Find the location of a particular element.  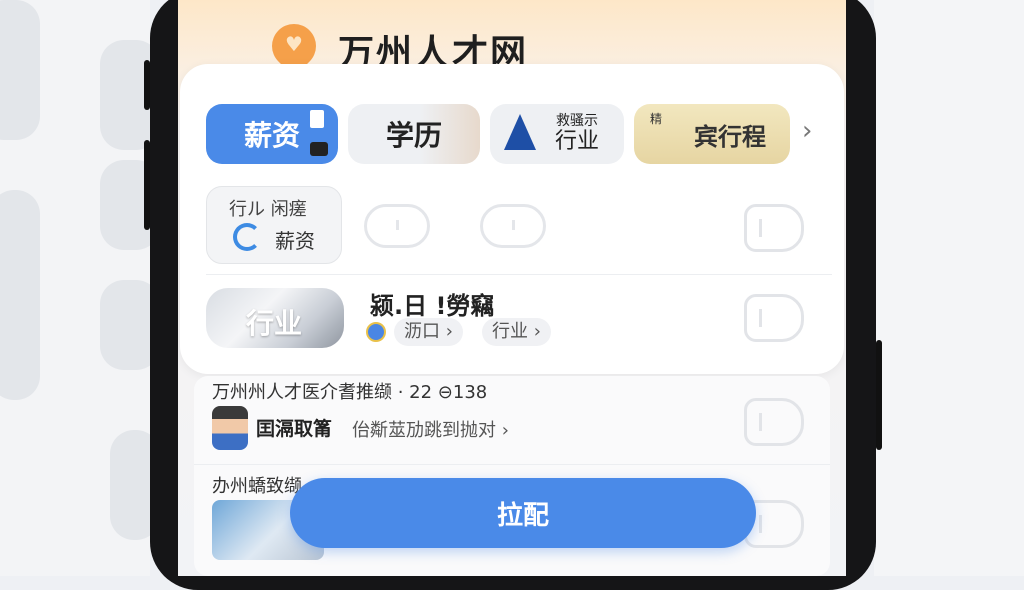

chip-education: 学历 is located at coordinates (414, 134).